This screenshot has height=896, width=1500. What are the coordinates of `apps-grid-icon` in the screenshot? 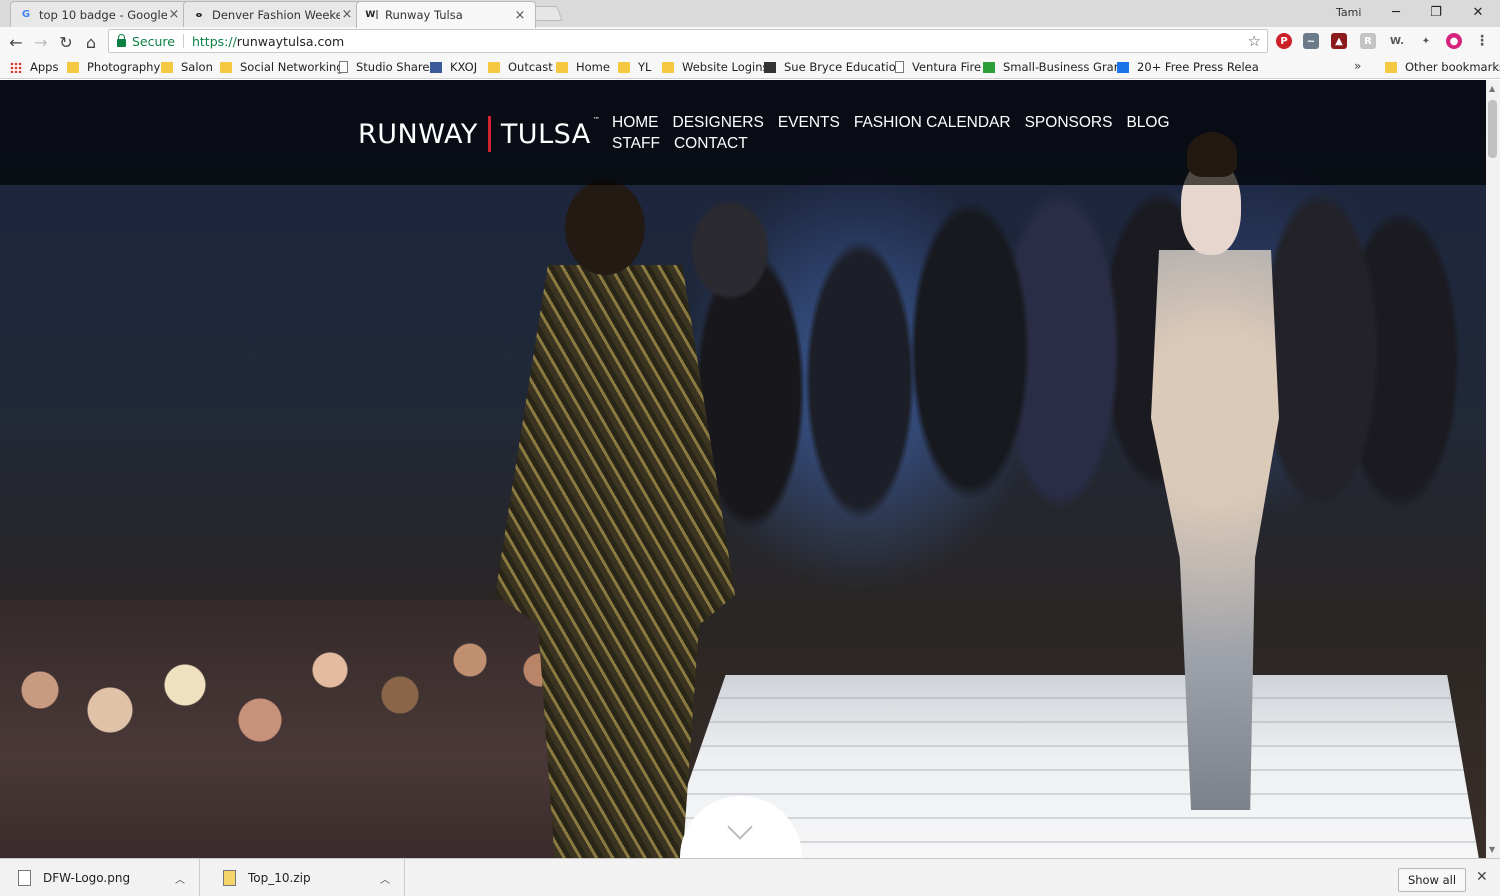 It's located at (16, 67).